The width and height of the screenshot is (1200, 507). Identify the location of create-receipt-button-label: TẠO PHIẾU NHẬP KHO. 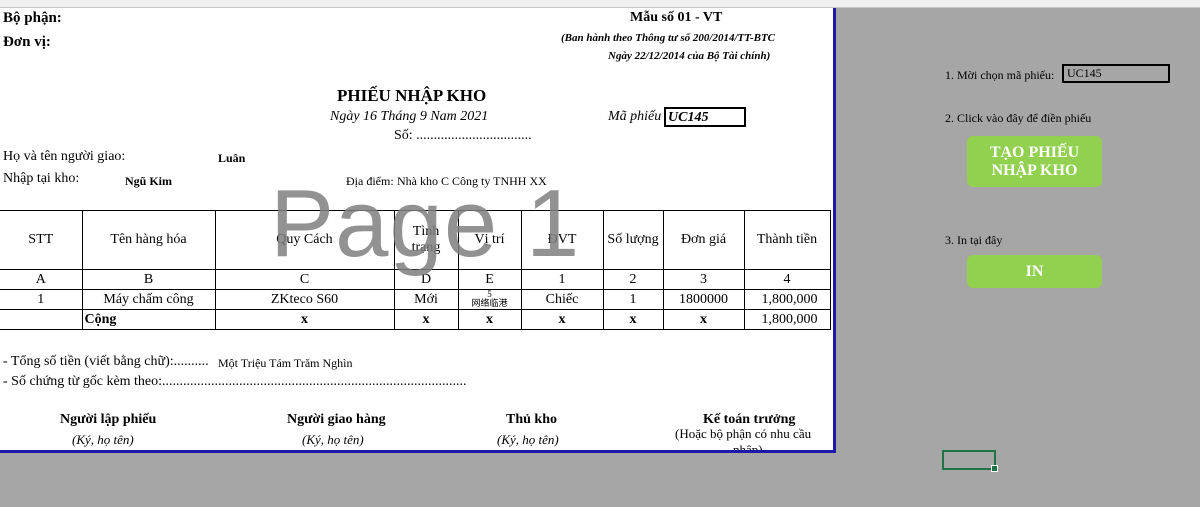
(1034, 162).